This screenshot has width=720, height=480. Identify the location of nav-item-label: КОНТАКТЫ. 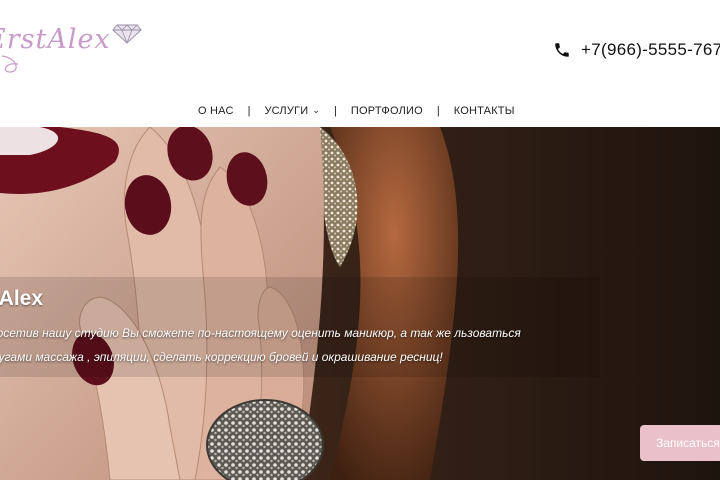
(484, 111).